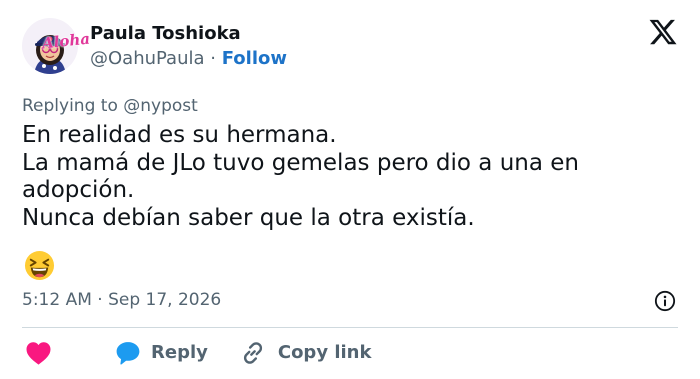 The height and width of the screenshot is (379, 700). I want to click on copy-link-label: Copy link, so click(324, 352).